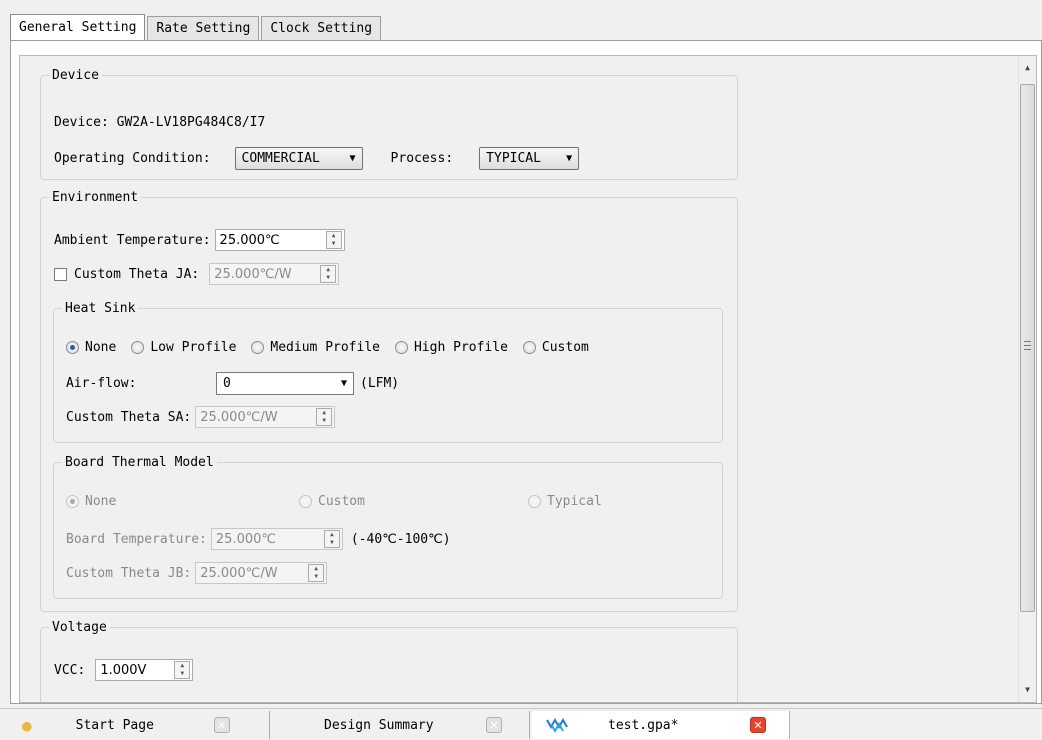  What do you see at coordinates (253, 274) in the screenshot?
I see `custom-theta-ja-value: 25.000℃/W` at bounding box center [253, 274].